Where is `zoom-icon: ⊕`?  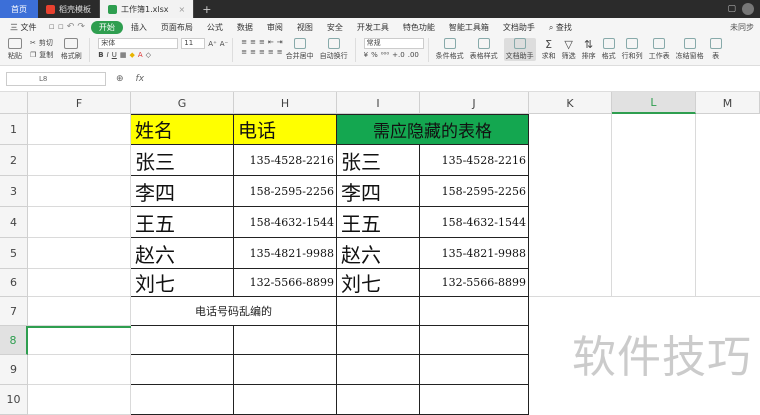
zoom-icon: ⊕ is located at coordinates (120, 79).